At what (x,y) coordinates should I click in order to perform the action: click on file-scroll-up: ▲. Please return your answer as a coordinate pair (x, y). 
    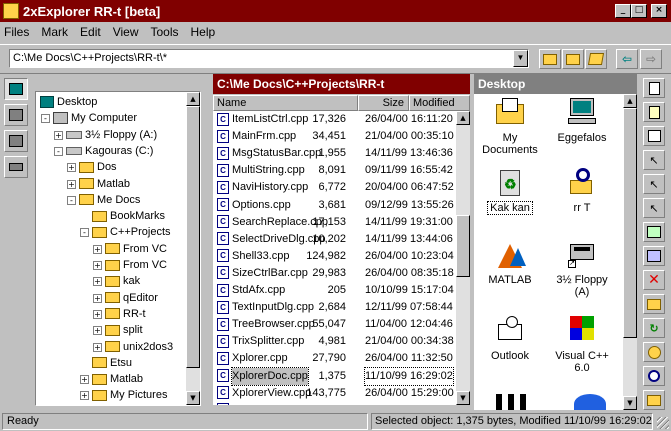
    Looking at the image, I should click on (463, 118).